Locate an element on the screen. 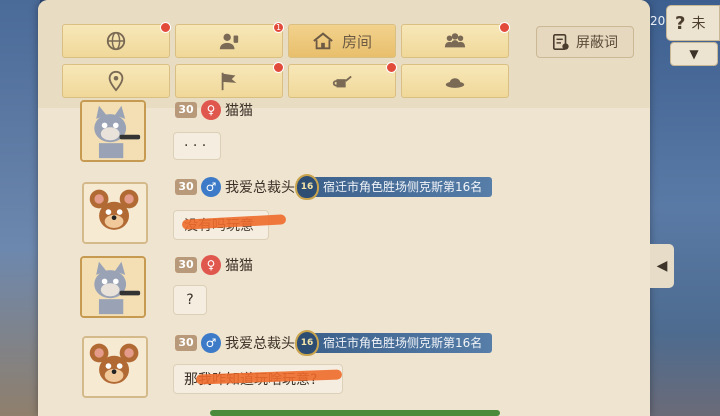  tab-guild is located at coordinates (229, 80).